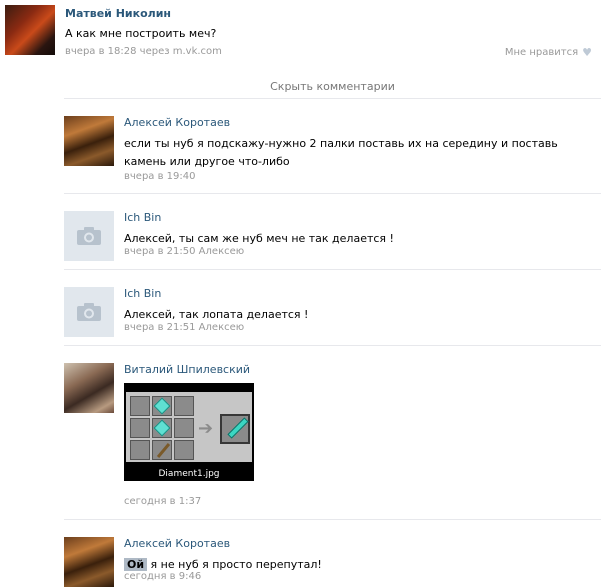 The image size is (612, 588). Describe the element at coordinates (587, 52) in the screenshot. I see `heart-icon: ♥` at that location.